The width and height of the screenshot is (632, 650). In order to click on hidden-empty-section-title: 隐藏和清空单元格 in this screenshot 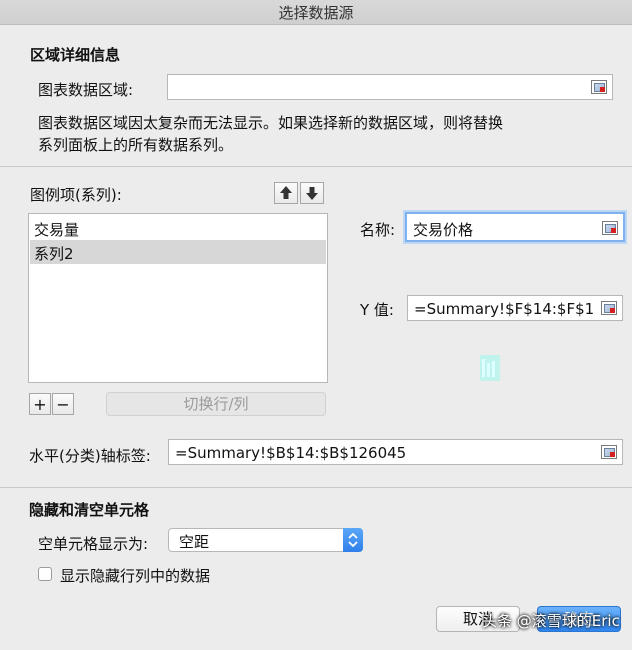, I will do `click(89, 510)`.